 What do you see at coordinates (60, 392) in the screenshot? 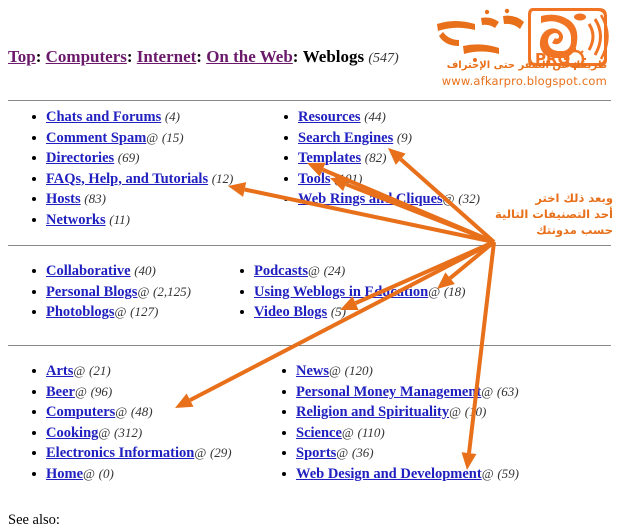
I see `category-link: Beer` at bounding box center [60, 392].